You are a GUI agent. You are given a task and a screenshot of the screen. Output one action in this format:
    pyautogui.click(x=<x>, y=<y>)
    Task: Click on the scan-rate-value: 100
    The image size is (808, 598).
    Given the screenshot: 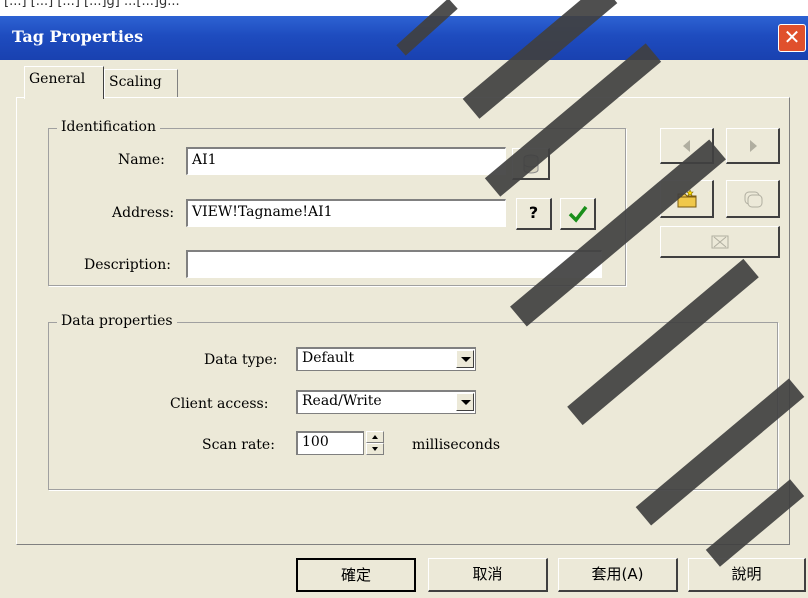 What is the action you would take?
    pyautogui.click(x=315, y=442)
    